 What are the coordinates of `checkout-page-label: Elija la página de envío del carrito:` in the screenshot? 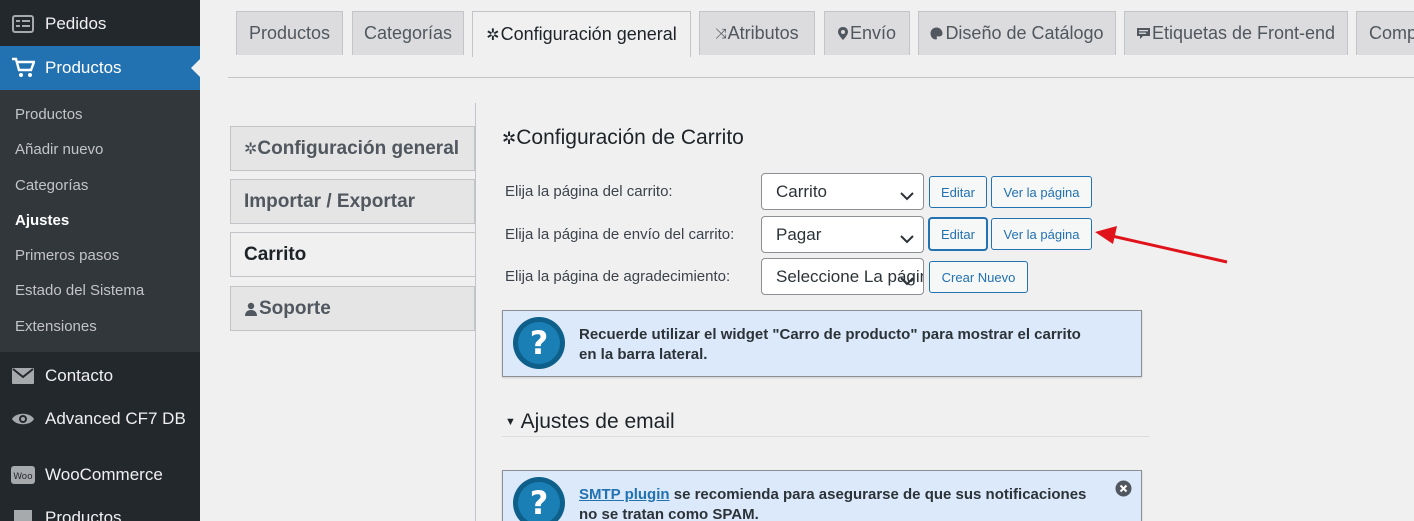 It's located at (620, 234).